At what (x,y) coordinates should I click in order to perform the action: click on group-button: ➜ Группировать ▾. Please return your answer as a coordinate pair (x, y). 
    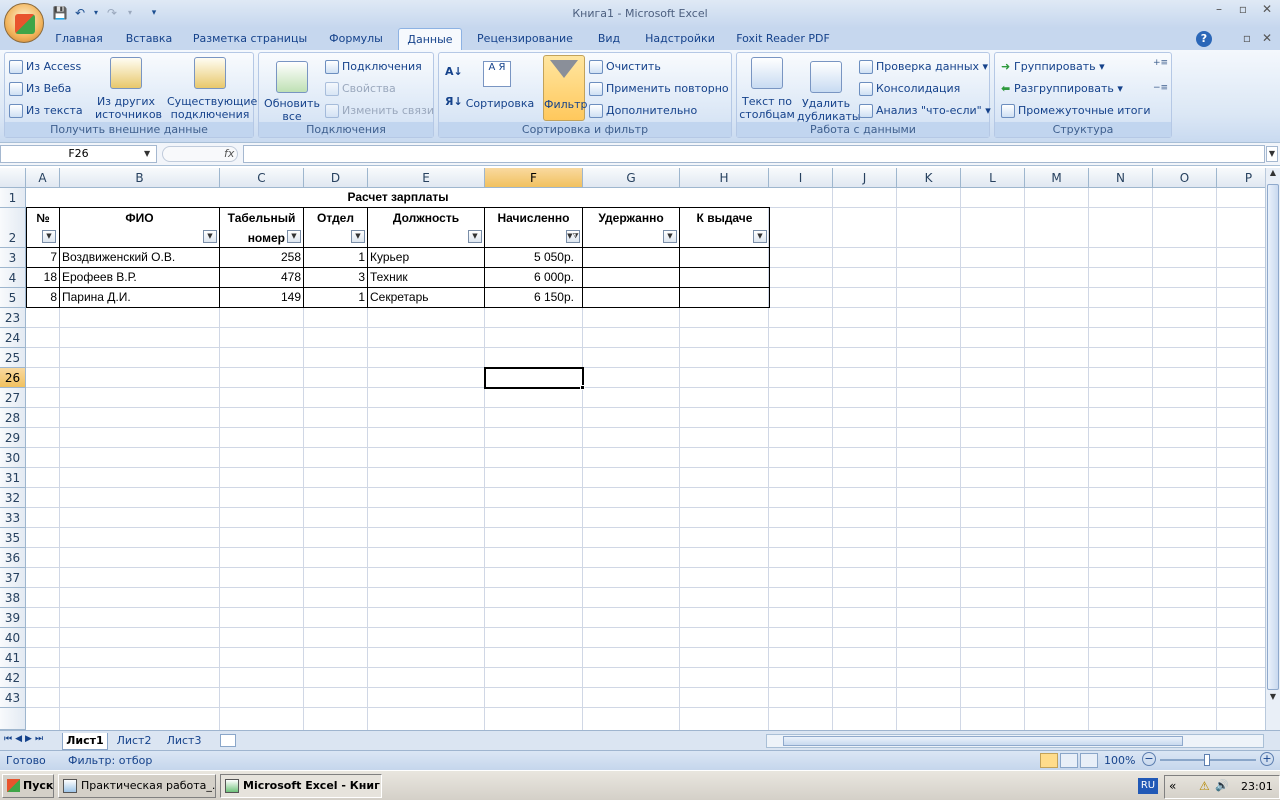
    Looking at the image, I should click on (1053, 66).